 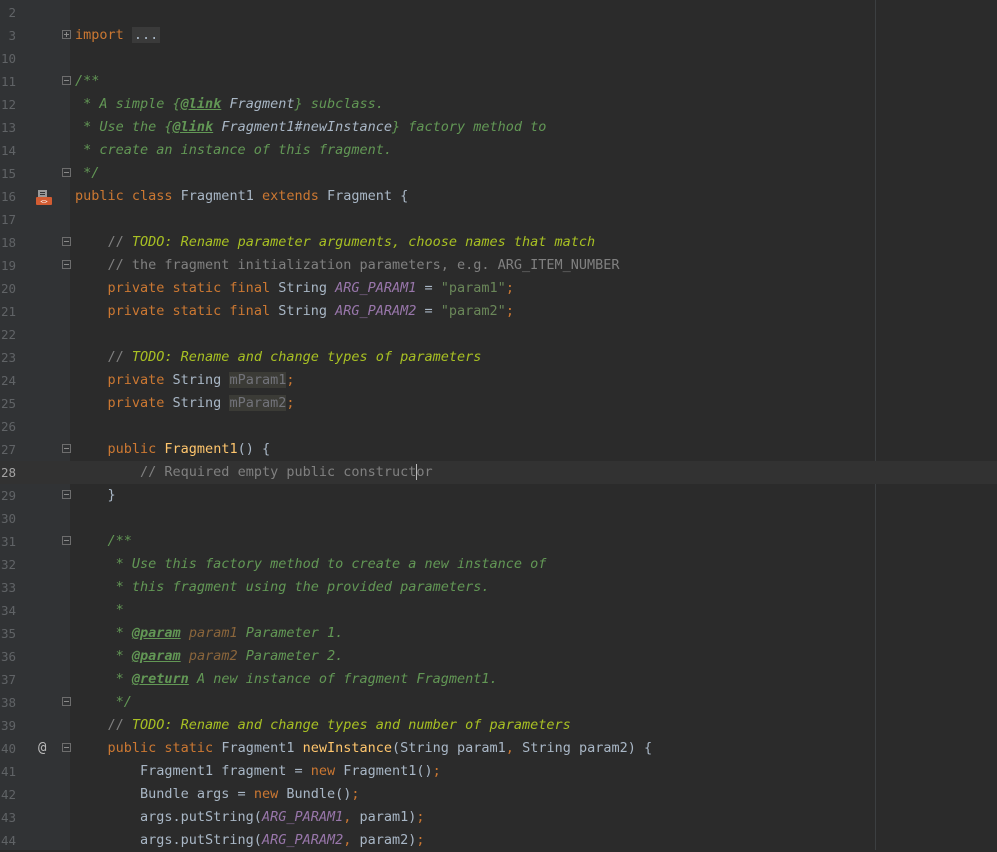 I want to click on line-number: 2, so click(x=8, y=12).